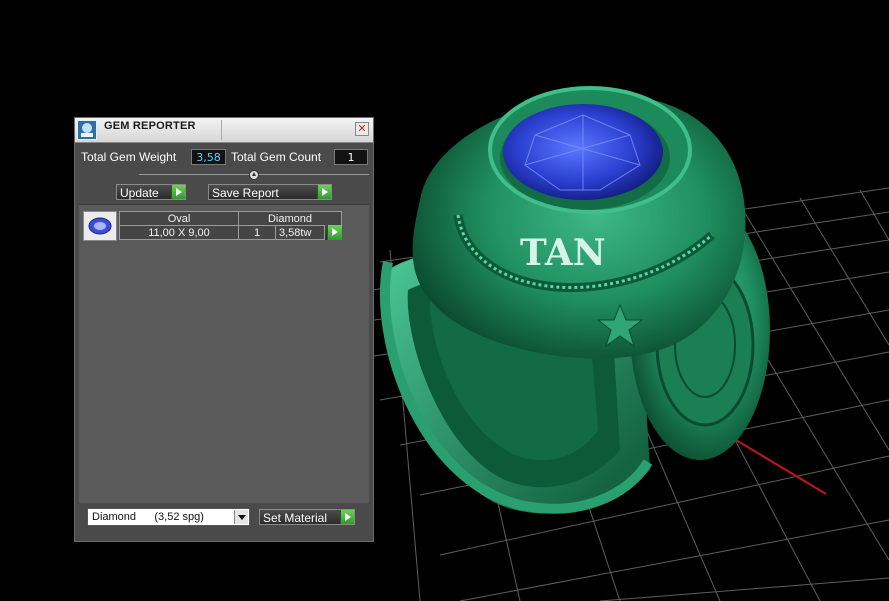 This screenshot has width=889, height=601. What do you see at coordinates (179, 218) in the screenshot?
I see `gem-shape-cell: Oval` at bounding box center [179, 218].